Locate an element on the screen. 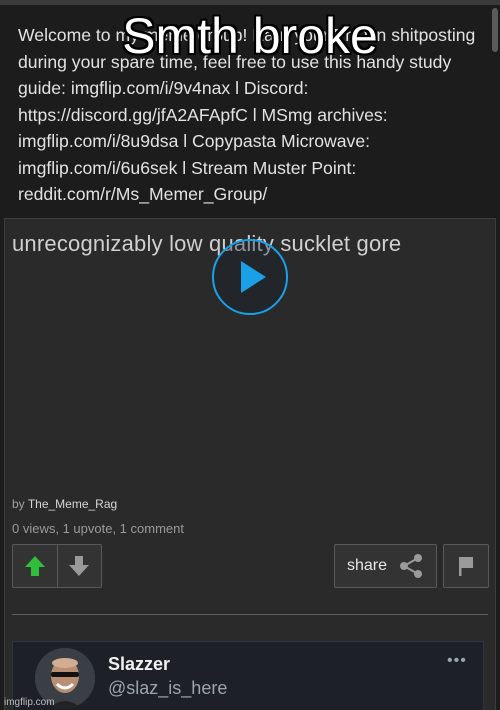 The height and width of the screenshot is (710, 500). upvote-button is located at coordinates (35, 566).